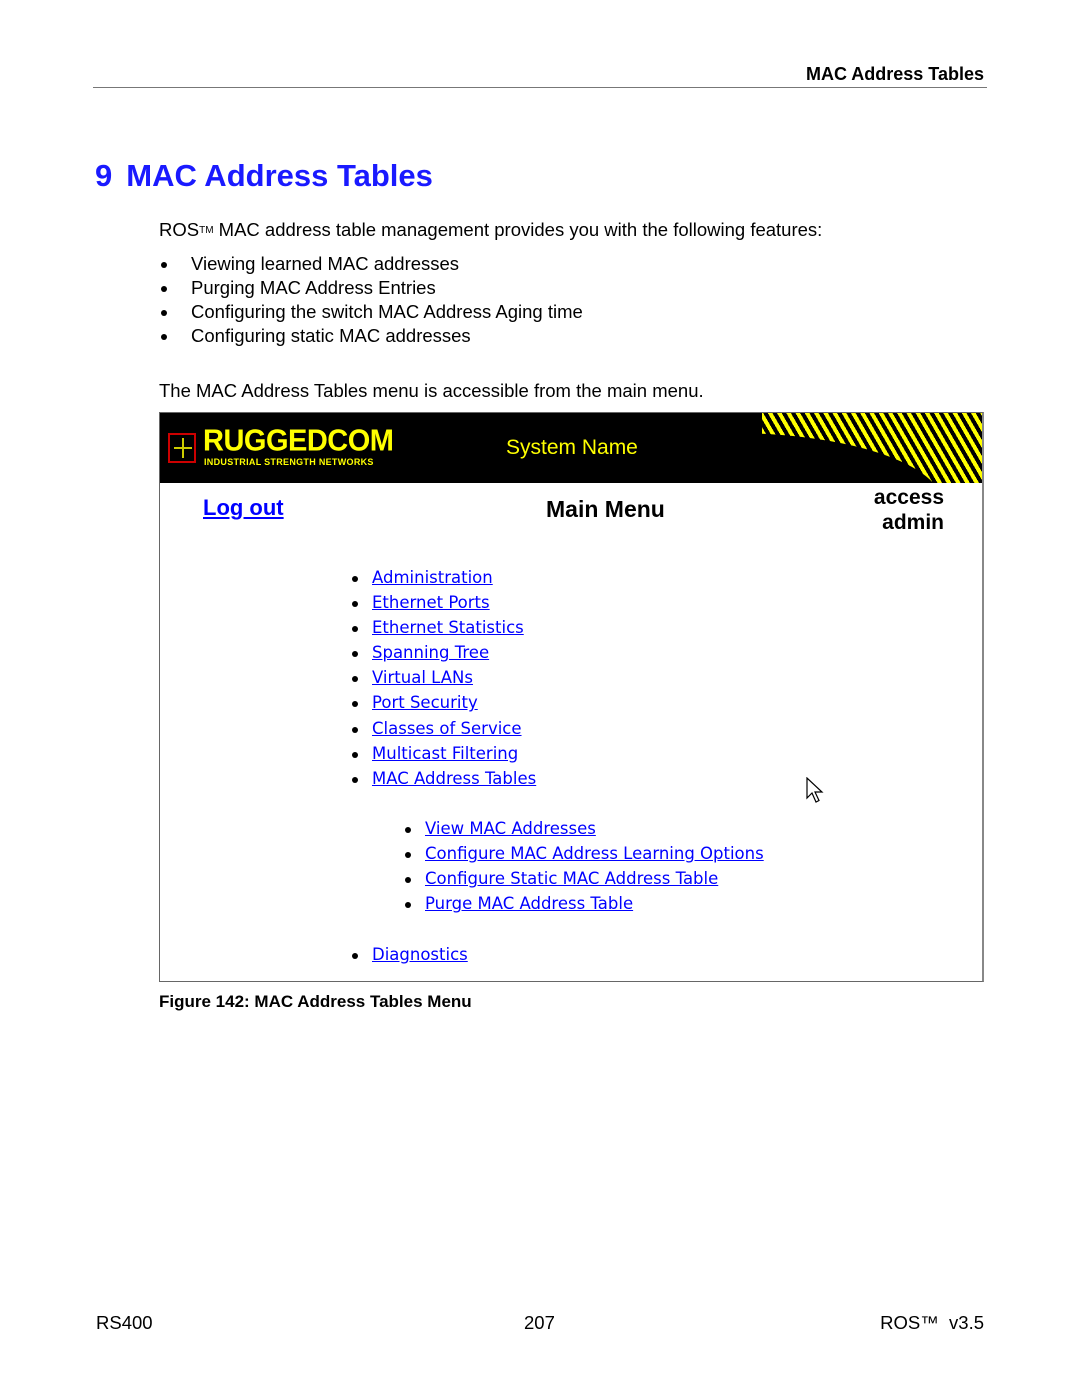 This screenshot has height=1397, width=1080. What do you see at coordinates (454, 778) in the screenshot?
I see `menu-item-mac-address-tables: MAC Address Tables` at bounding box center [454, 778].